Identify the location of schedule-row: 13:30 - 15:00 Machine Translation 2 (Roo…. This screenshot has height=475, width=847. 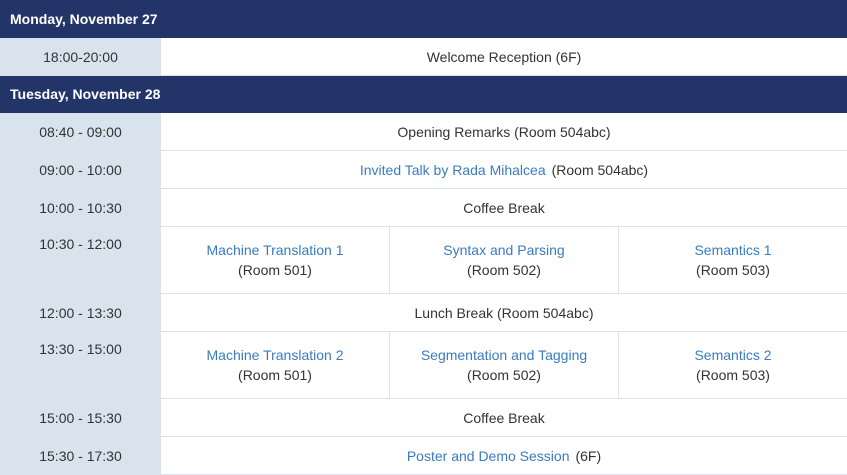
(424, 365).